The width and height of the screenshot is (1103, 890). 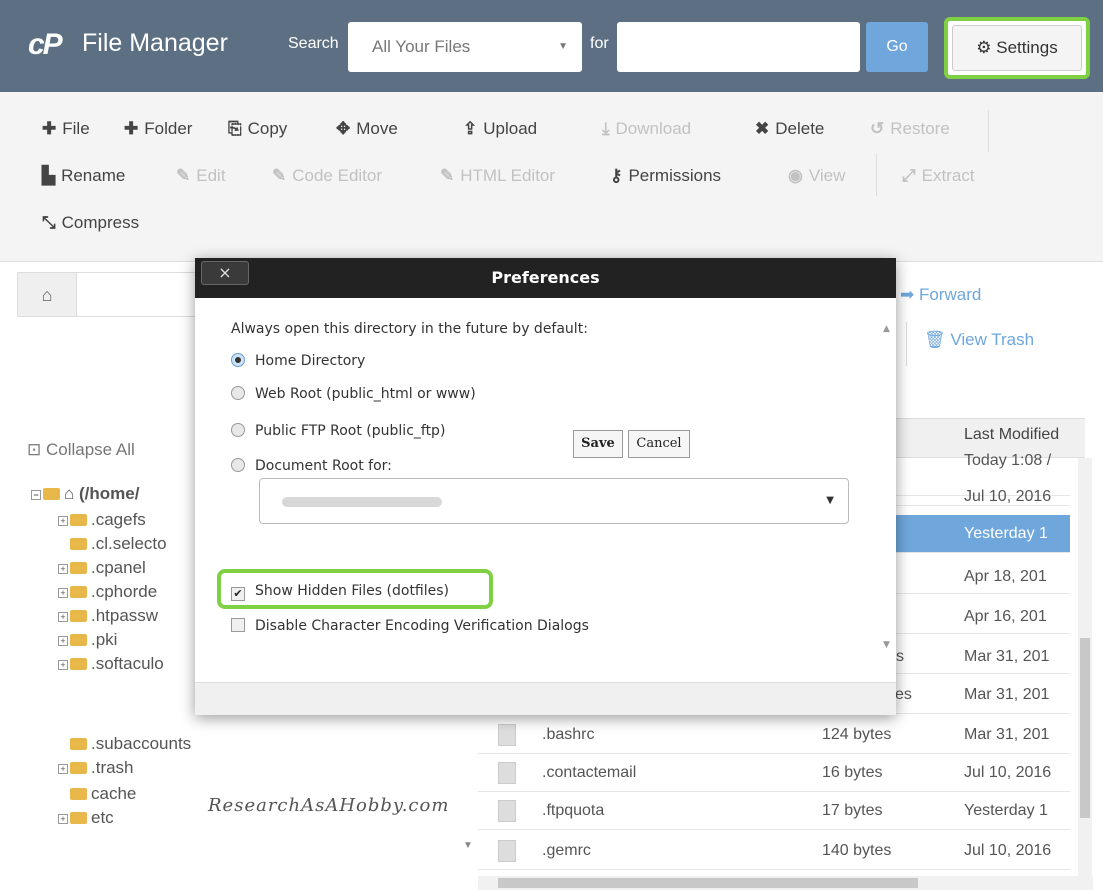 What do you see at coordinates (646, 129) in the screenshot?
I see `download-button: ⤓ Download` at bounding box center [646, 129].